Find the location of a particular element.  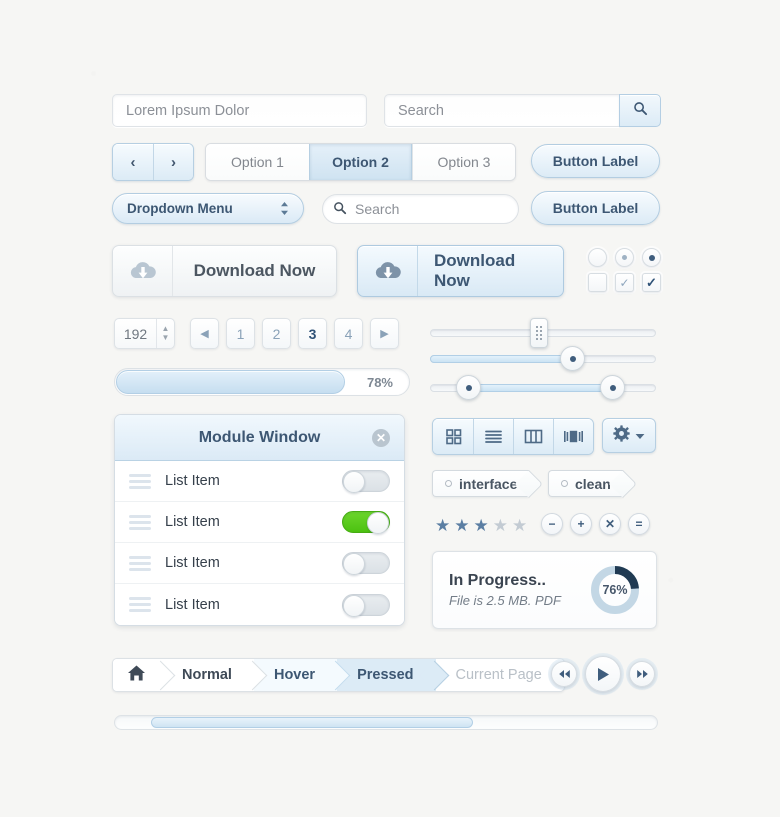

check-icon-dark: ✓ is located at coordinates (651, 282).